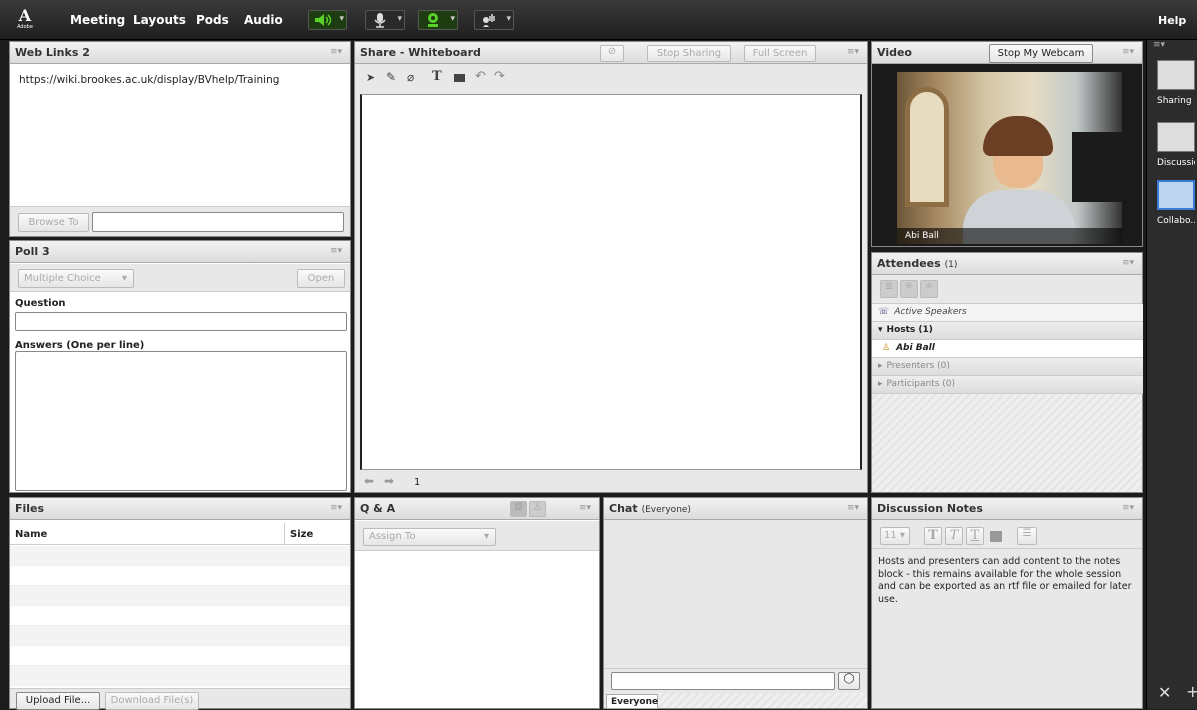 The width and height of the screenshot is (1197, 710). What do you see at coordinates (389, 481) in the screenshot?
I see `next-page-icon: ➡` at bounding box center [389, 481].